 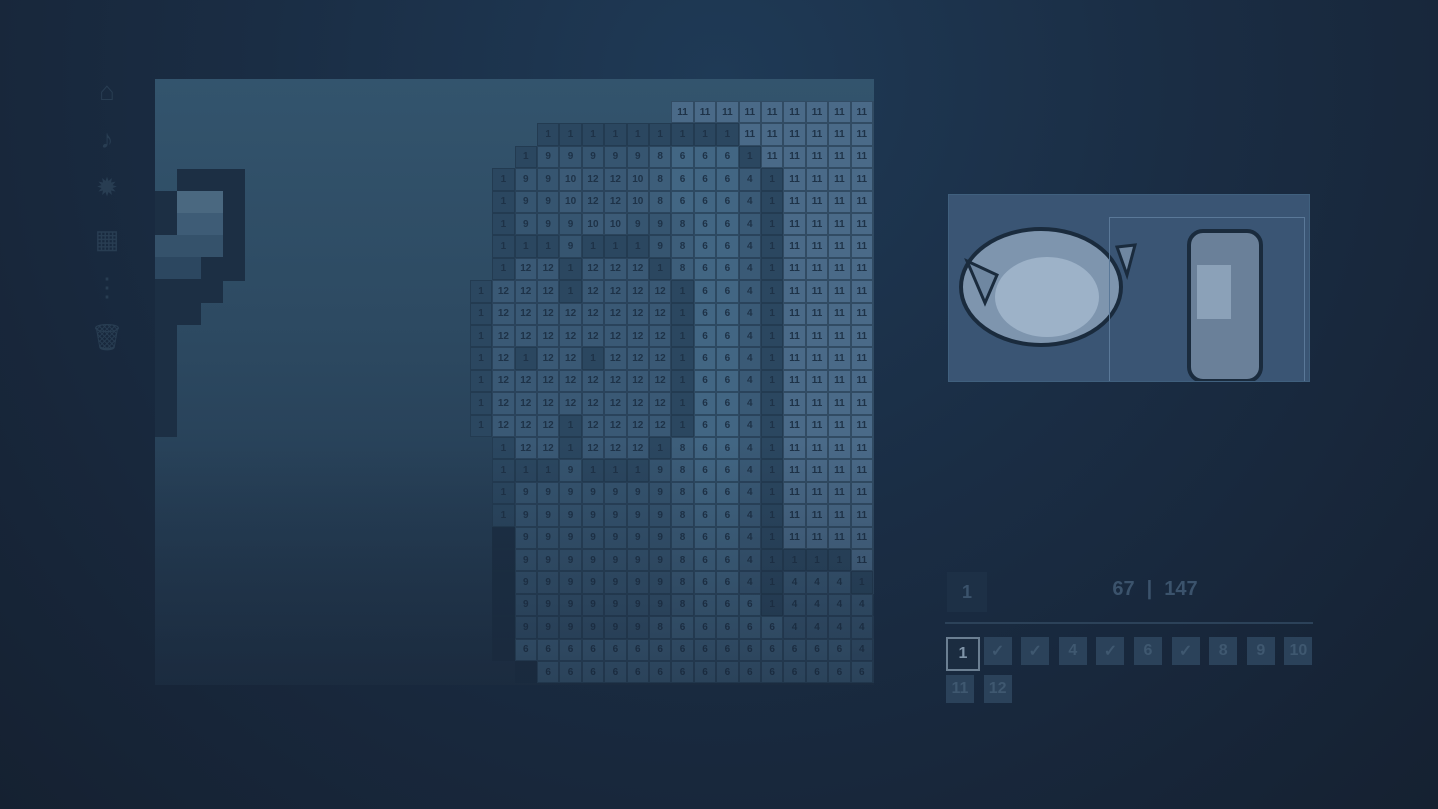 I want to click on grid-cell: 10, so click(x=615, y=224).